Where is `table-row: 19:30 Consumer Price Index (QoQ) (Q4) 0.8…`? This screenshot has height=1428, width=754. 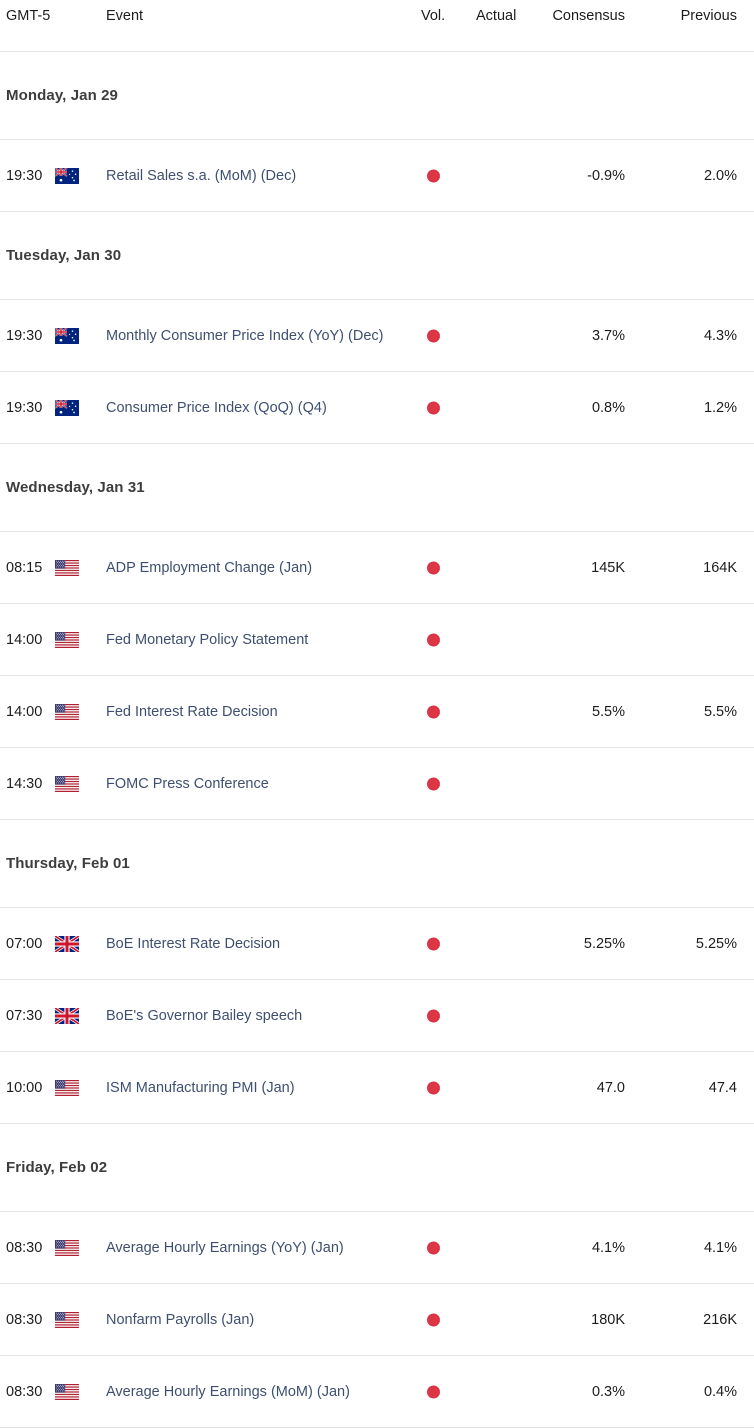
table-row: 19:30 Consumer Price Index (QoQ) (Q4) 0.8… is located at coordinates (377, 408).